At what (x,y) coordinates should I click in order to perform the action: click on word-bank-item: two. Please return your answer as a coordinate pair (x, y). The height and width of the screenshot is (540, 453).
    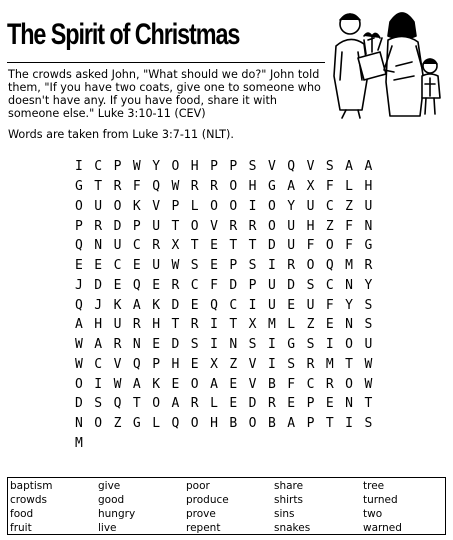
    Looking at the image, I should click on (373, 514).